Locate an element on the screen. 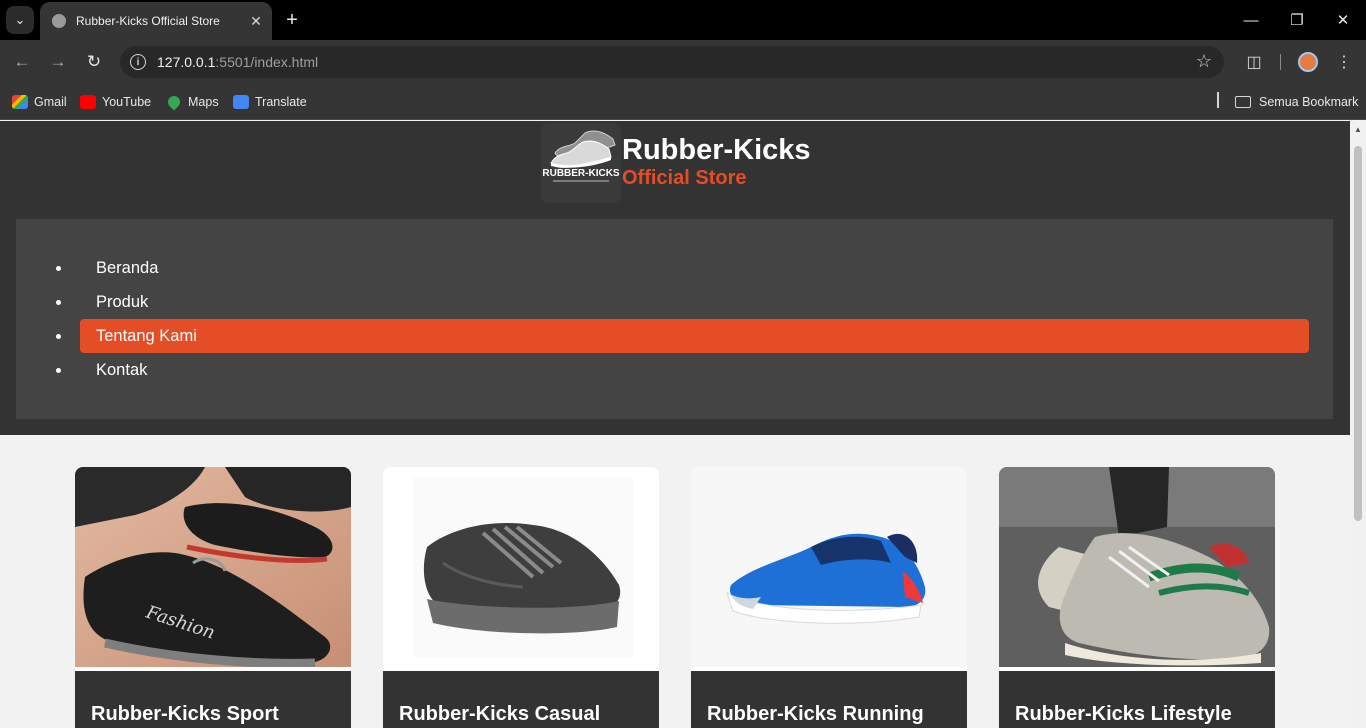  nav-item-tentang-kami: Tentang Kami is located at coordinates (694, 336).